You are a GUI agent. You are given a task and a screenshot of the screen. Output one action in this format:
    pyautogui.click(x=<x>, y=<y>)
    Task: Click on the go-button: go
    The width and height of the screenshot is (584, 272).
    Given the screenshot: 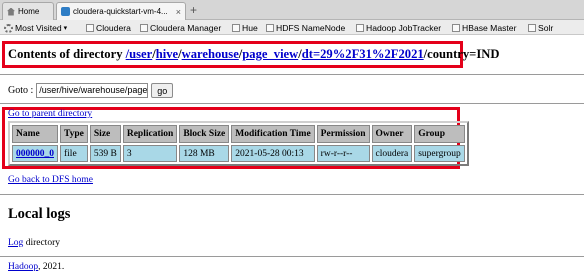 What is the action you would take?
    pyautogui.click(x=162, y=90)
    